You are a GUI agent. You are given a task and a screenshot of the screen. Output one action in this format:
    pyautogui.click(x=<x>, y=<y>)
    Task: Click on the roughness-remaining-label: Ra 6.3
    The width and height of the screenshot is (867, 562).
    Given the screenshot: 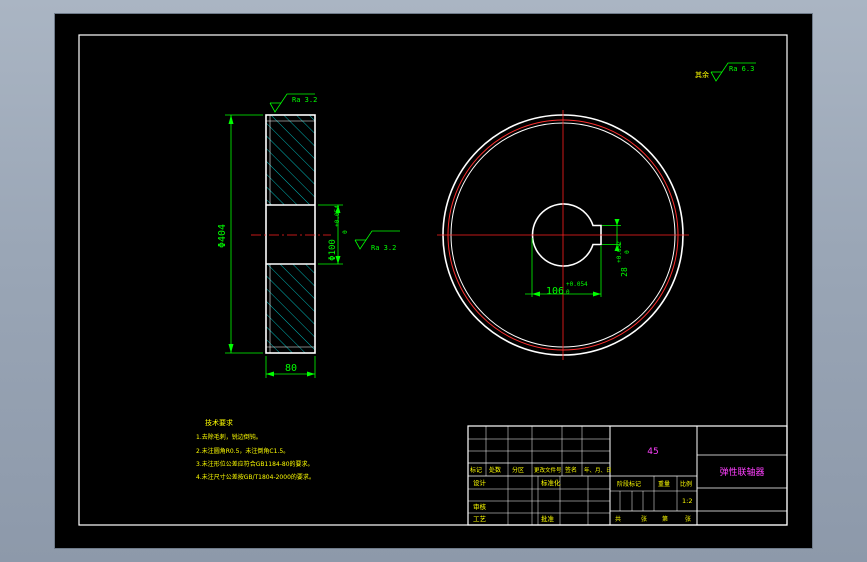 What is the action you would take?
    pyautogui.click(x=741, y=69)
    